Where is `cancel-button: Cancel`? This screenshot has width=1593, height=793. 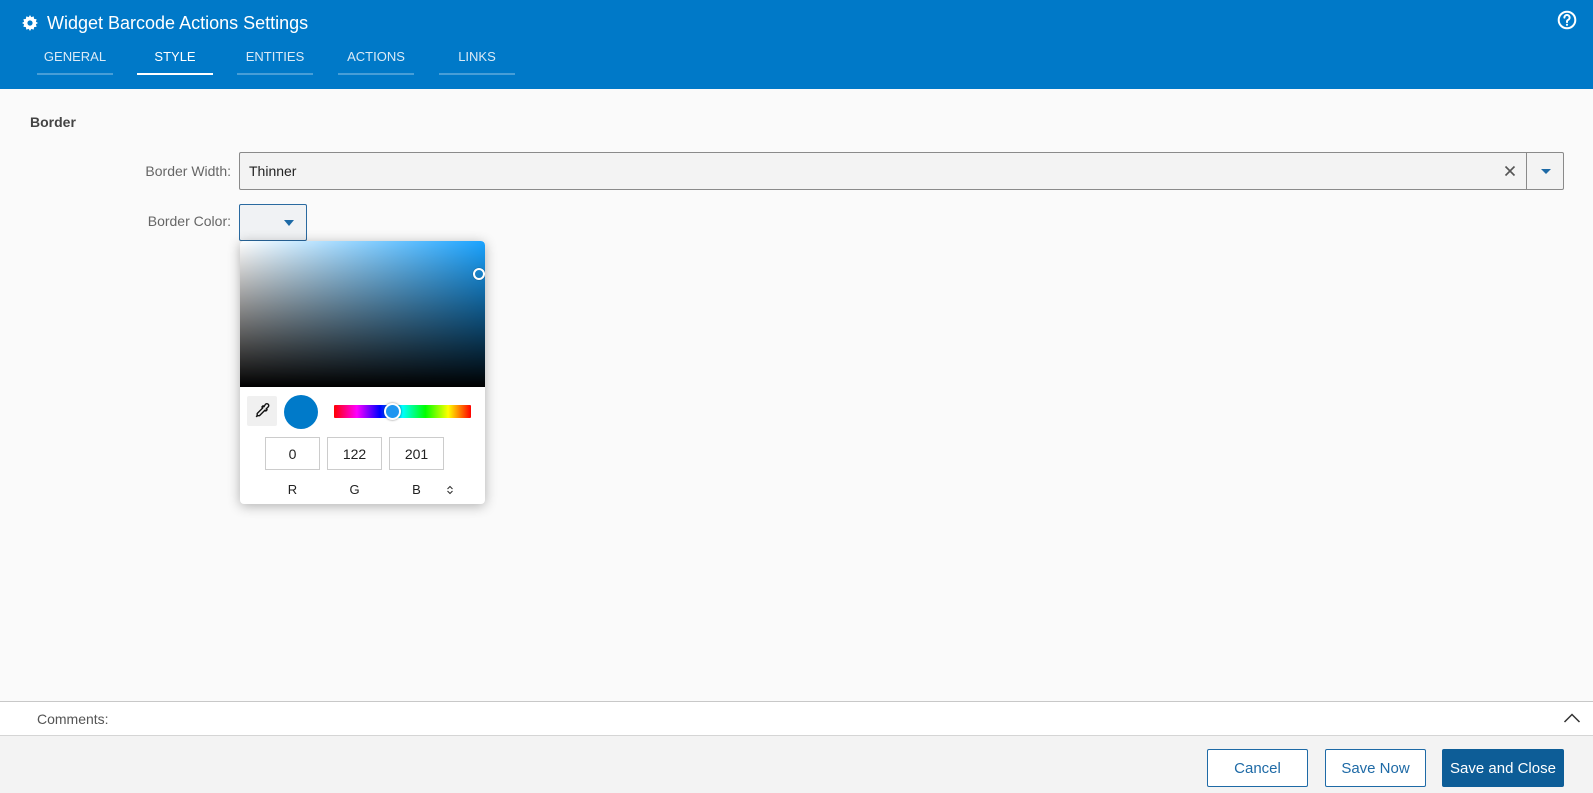 cancel-button: Cancel is located at coordinates (1257, 768).